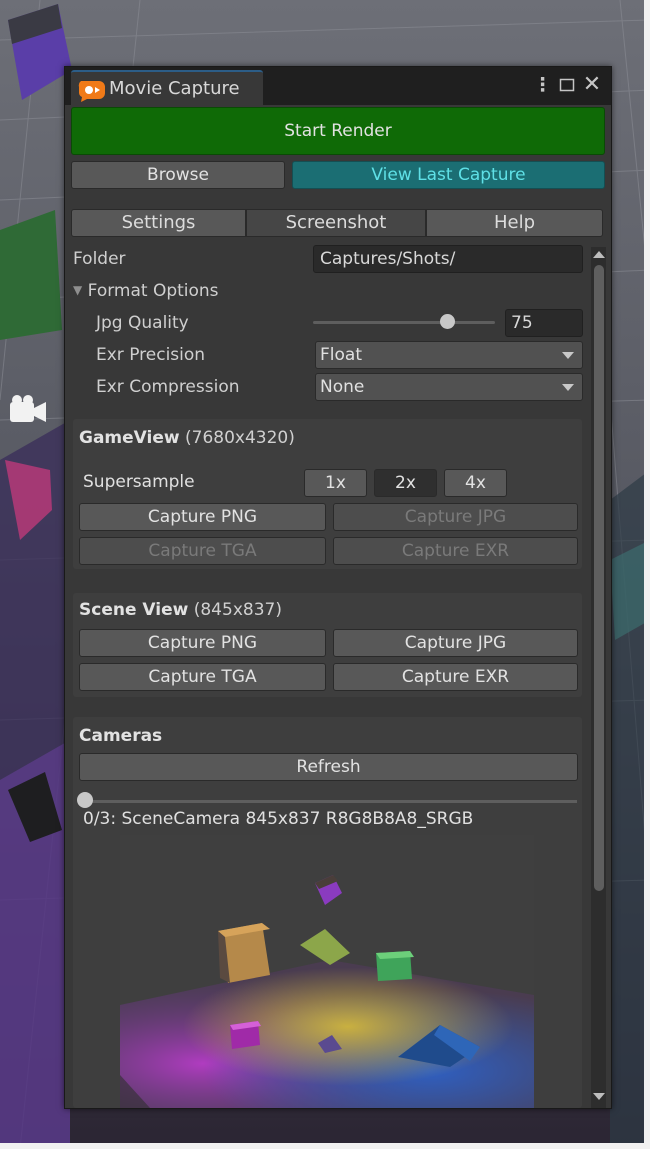 This screenshot has height=1149, width=650. What do you see at coordinates (599, 254) in the screenshot?
I see `scroll-up-arrow-icon` at bounding box center [599, 254].